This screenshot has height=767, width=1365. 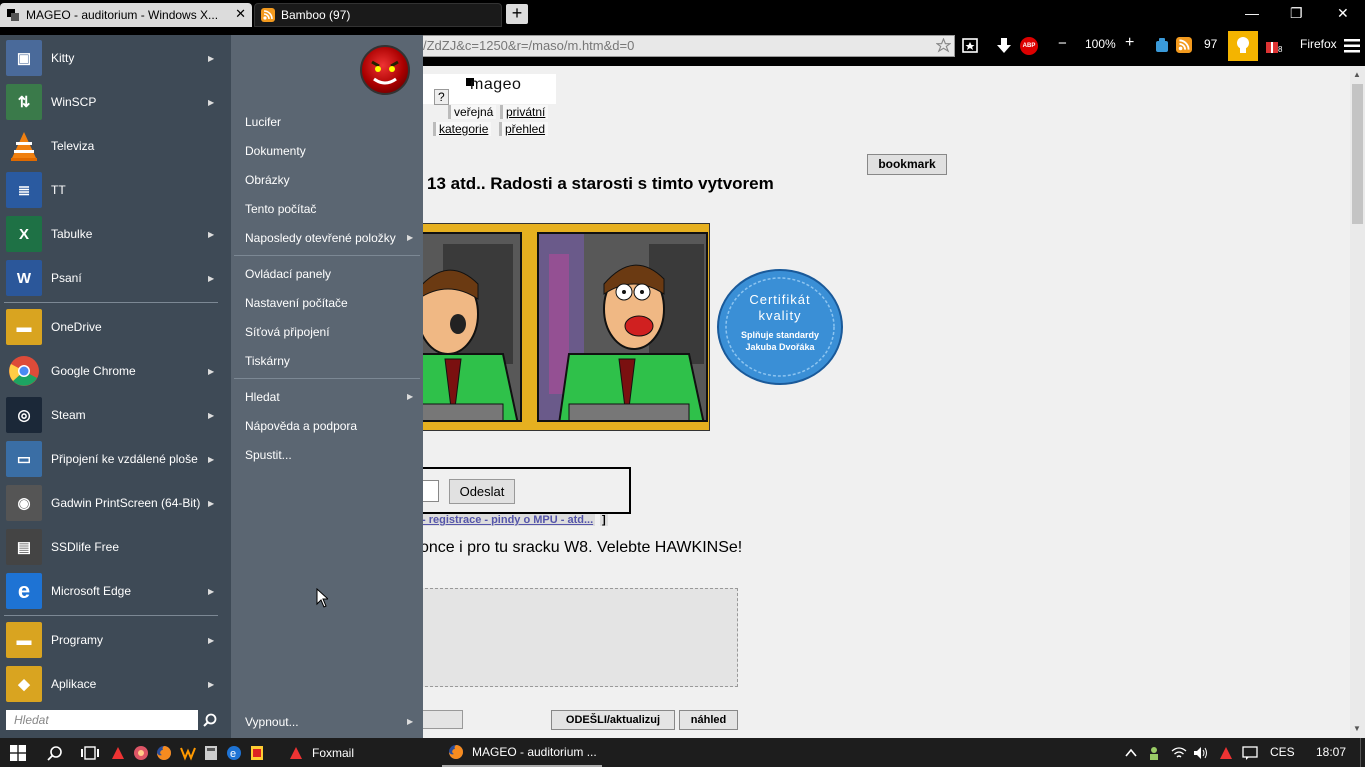 What do you see at coordinates (115, 278) in the screenshot?
I see `start-item-psani: W Psaní ▶` at bounding box center [115, 278].